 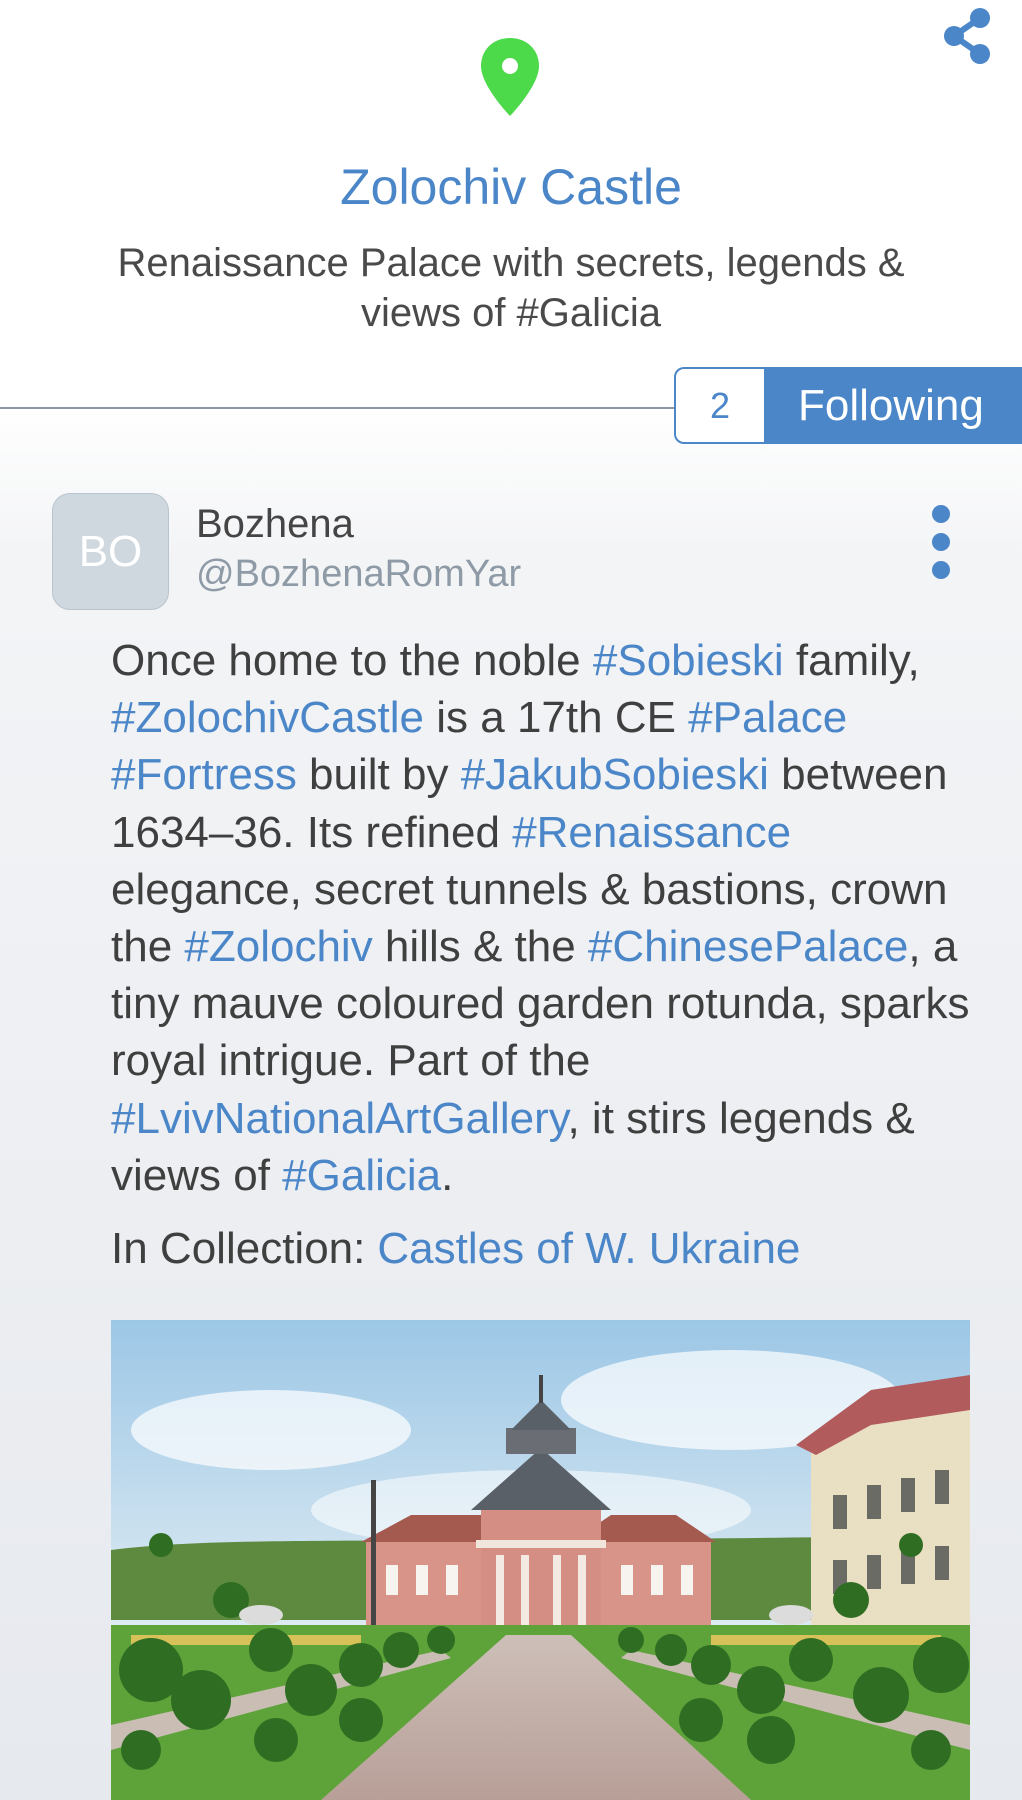 What do you see at coordinates (275, 524) in the screenshot?
I see `author-name: Bozhena` at bounding box center [275, 524].